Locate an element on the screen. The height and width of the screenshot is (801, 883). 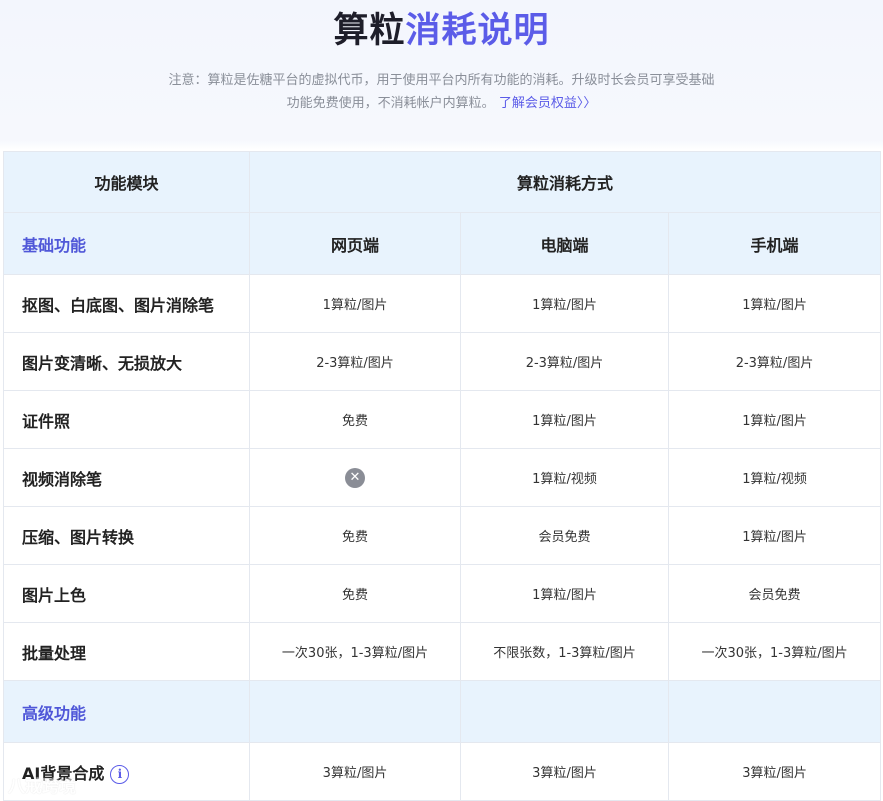
section-row-advanced: 高级功能 is located at coordinates (442, 711).